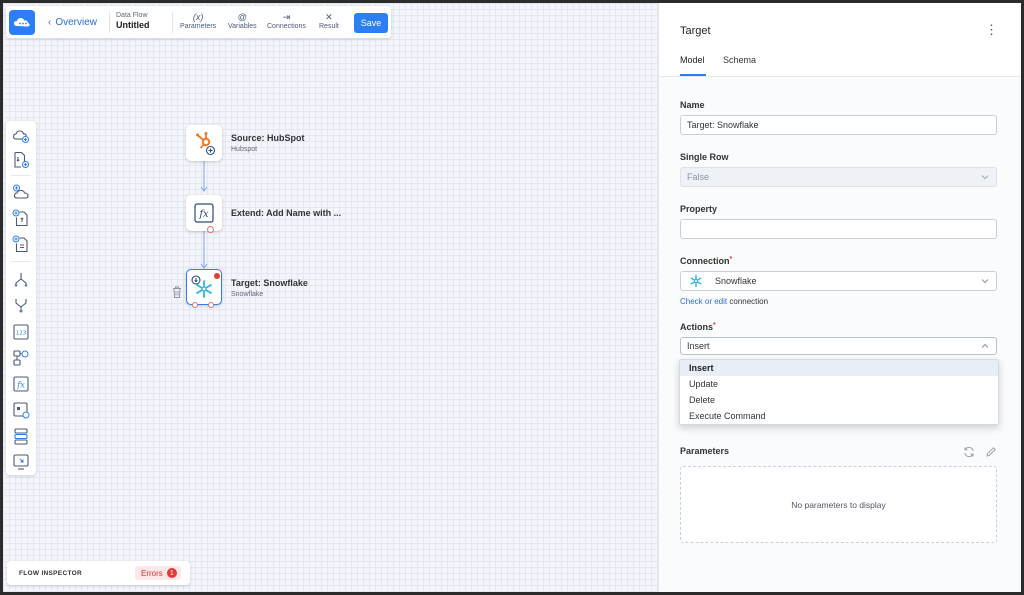  What do you see at coordinates (723, 125) in the screenshot?
I see `name-value: Target: Snowflake` at bounding box center [723, 125].